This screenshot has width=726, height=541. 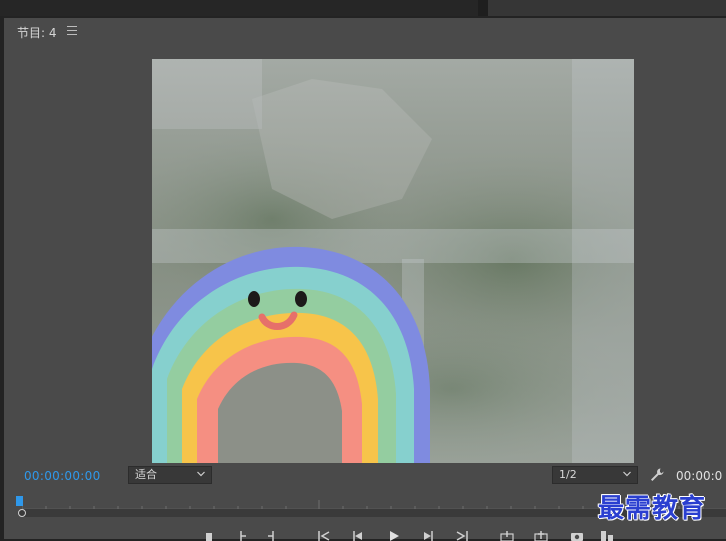 I want to click on button-editor-icon, so click(x=607, y=536).